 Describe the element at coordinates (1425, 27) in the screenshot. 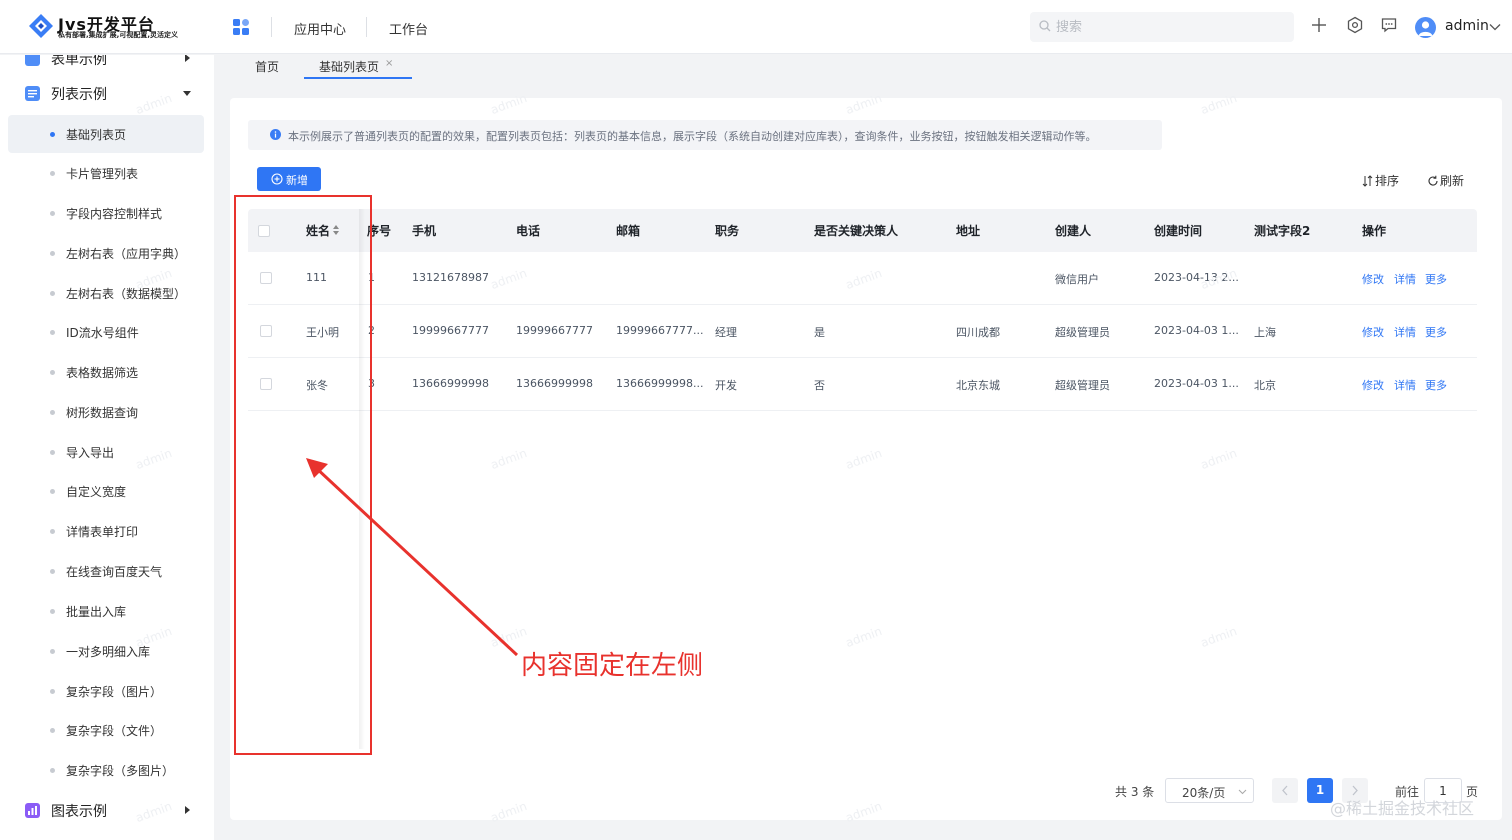

I see `user-avatar-icon` at that location.